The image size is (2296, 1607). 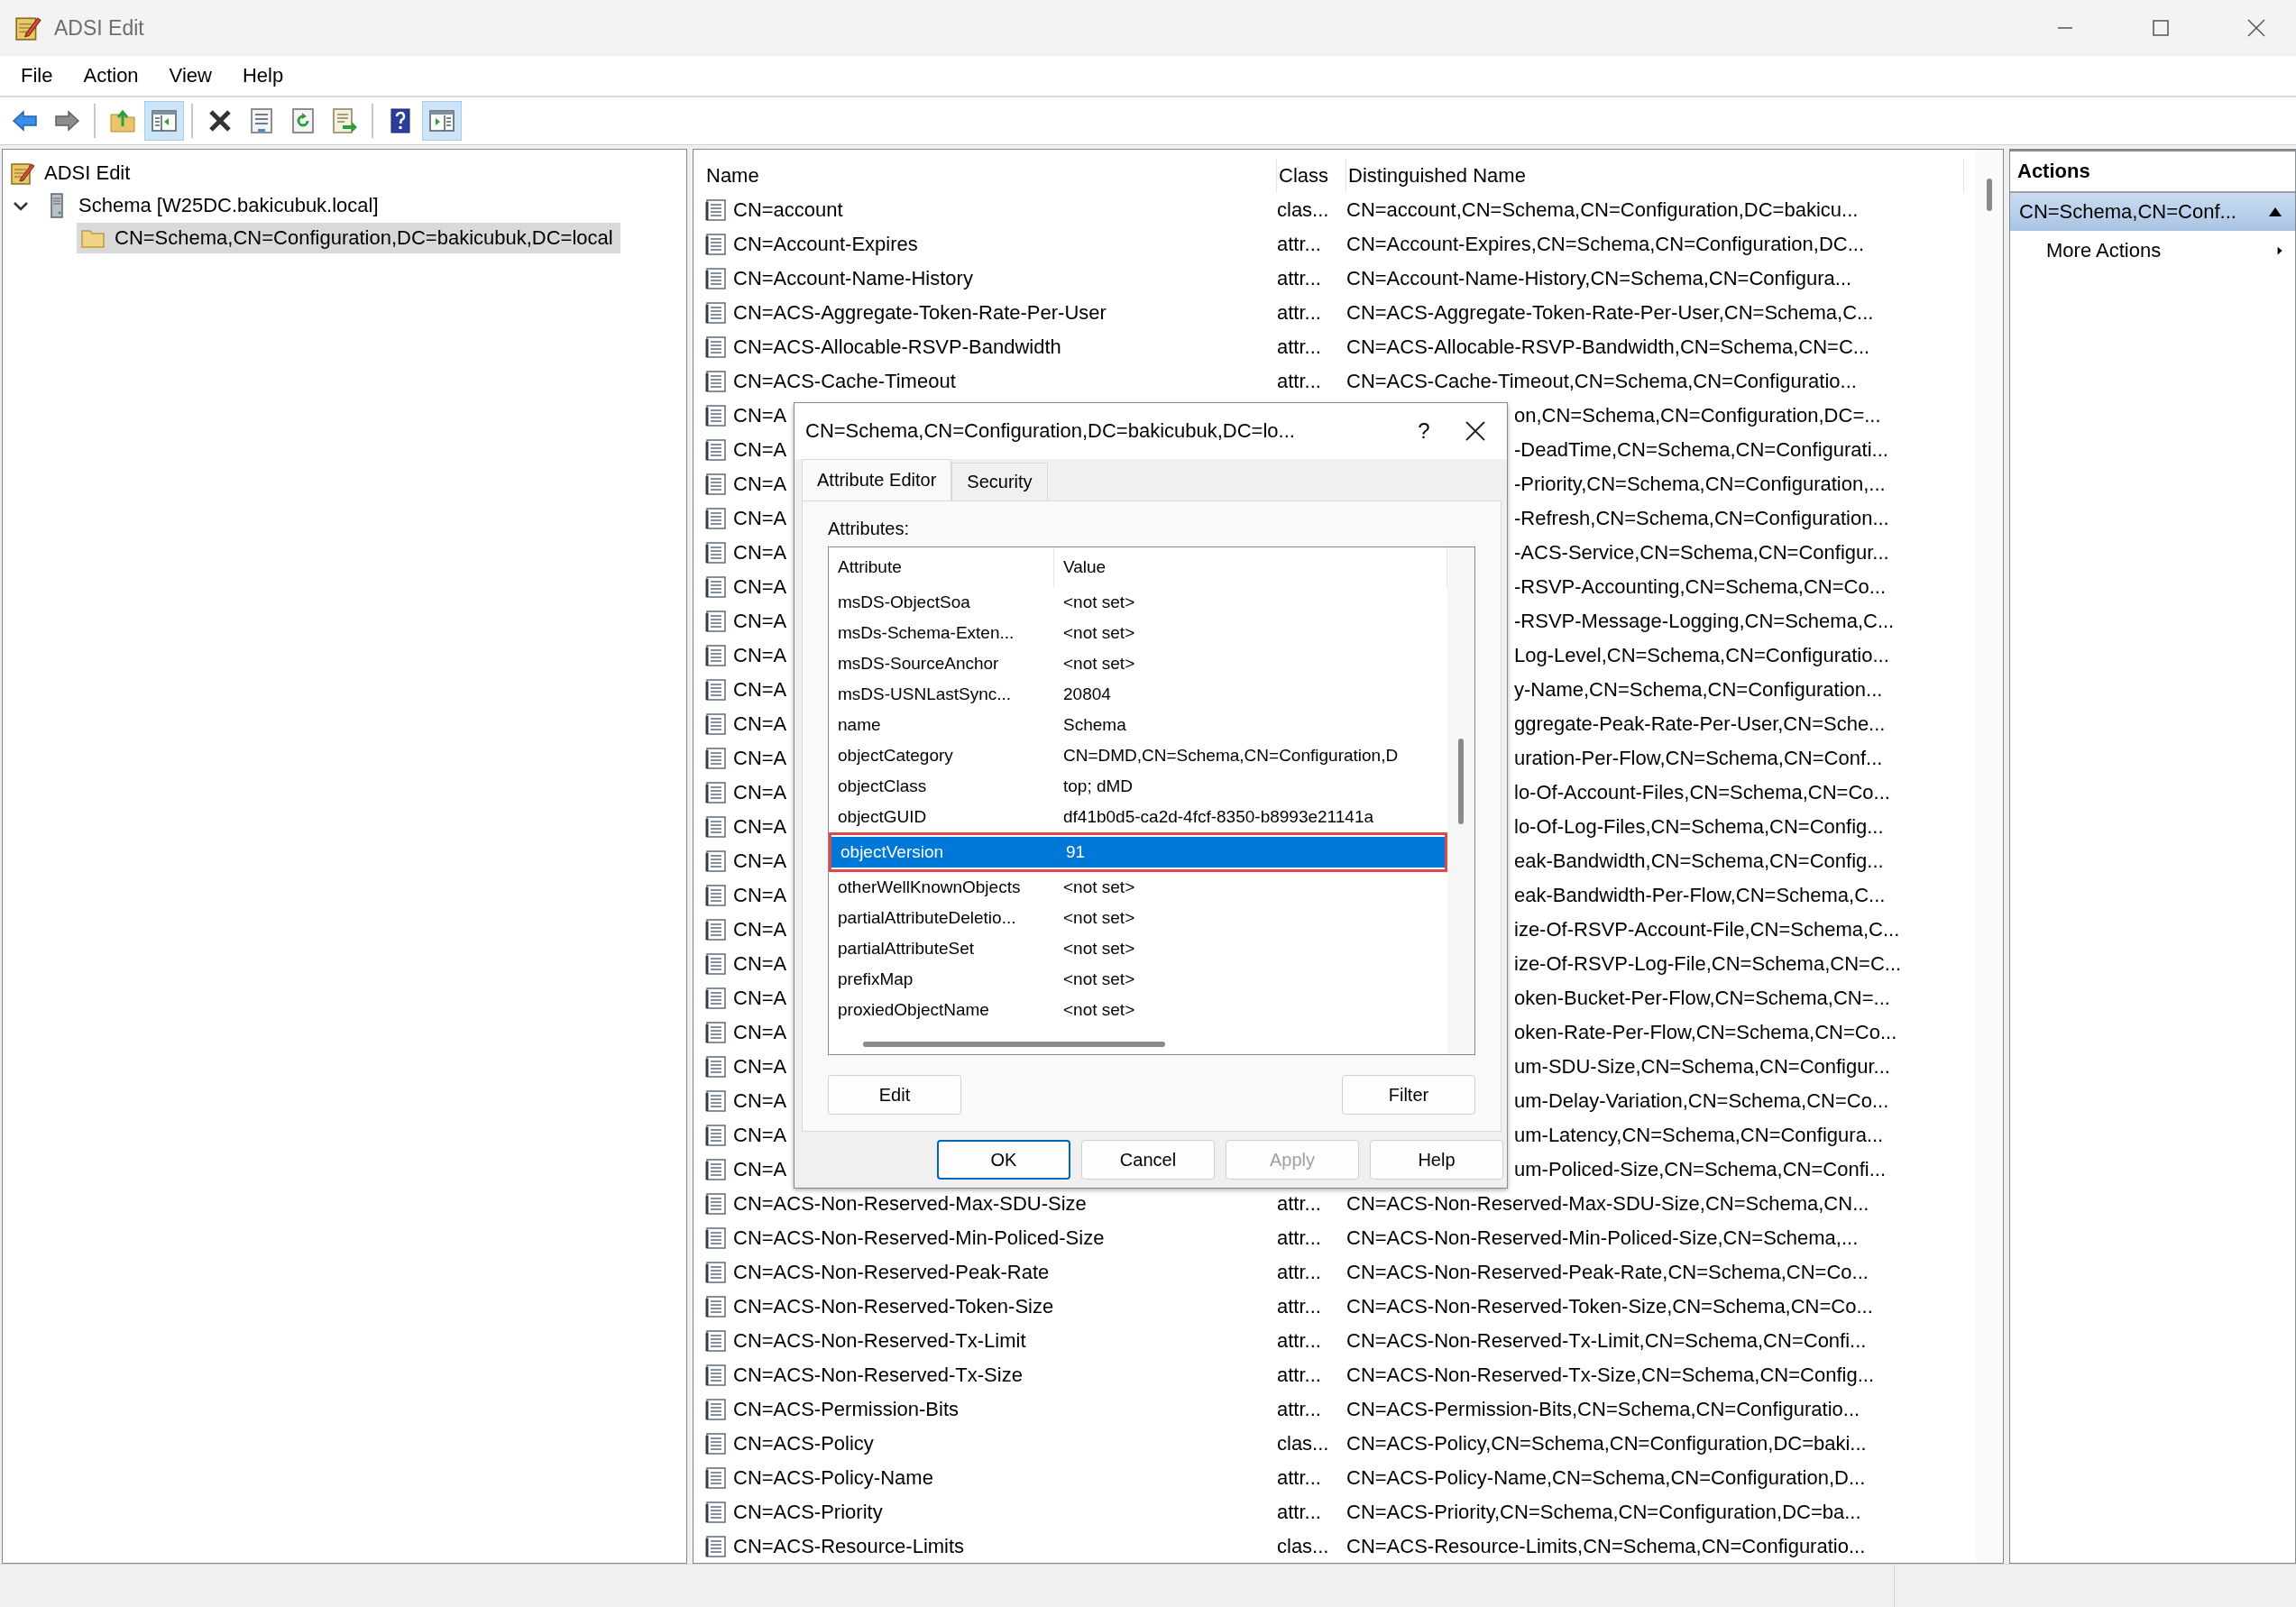 I want to click on tree-item: ADSI Edit, so click(x=72, y=173).